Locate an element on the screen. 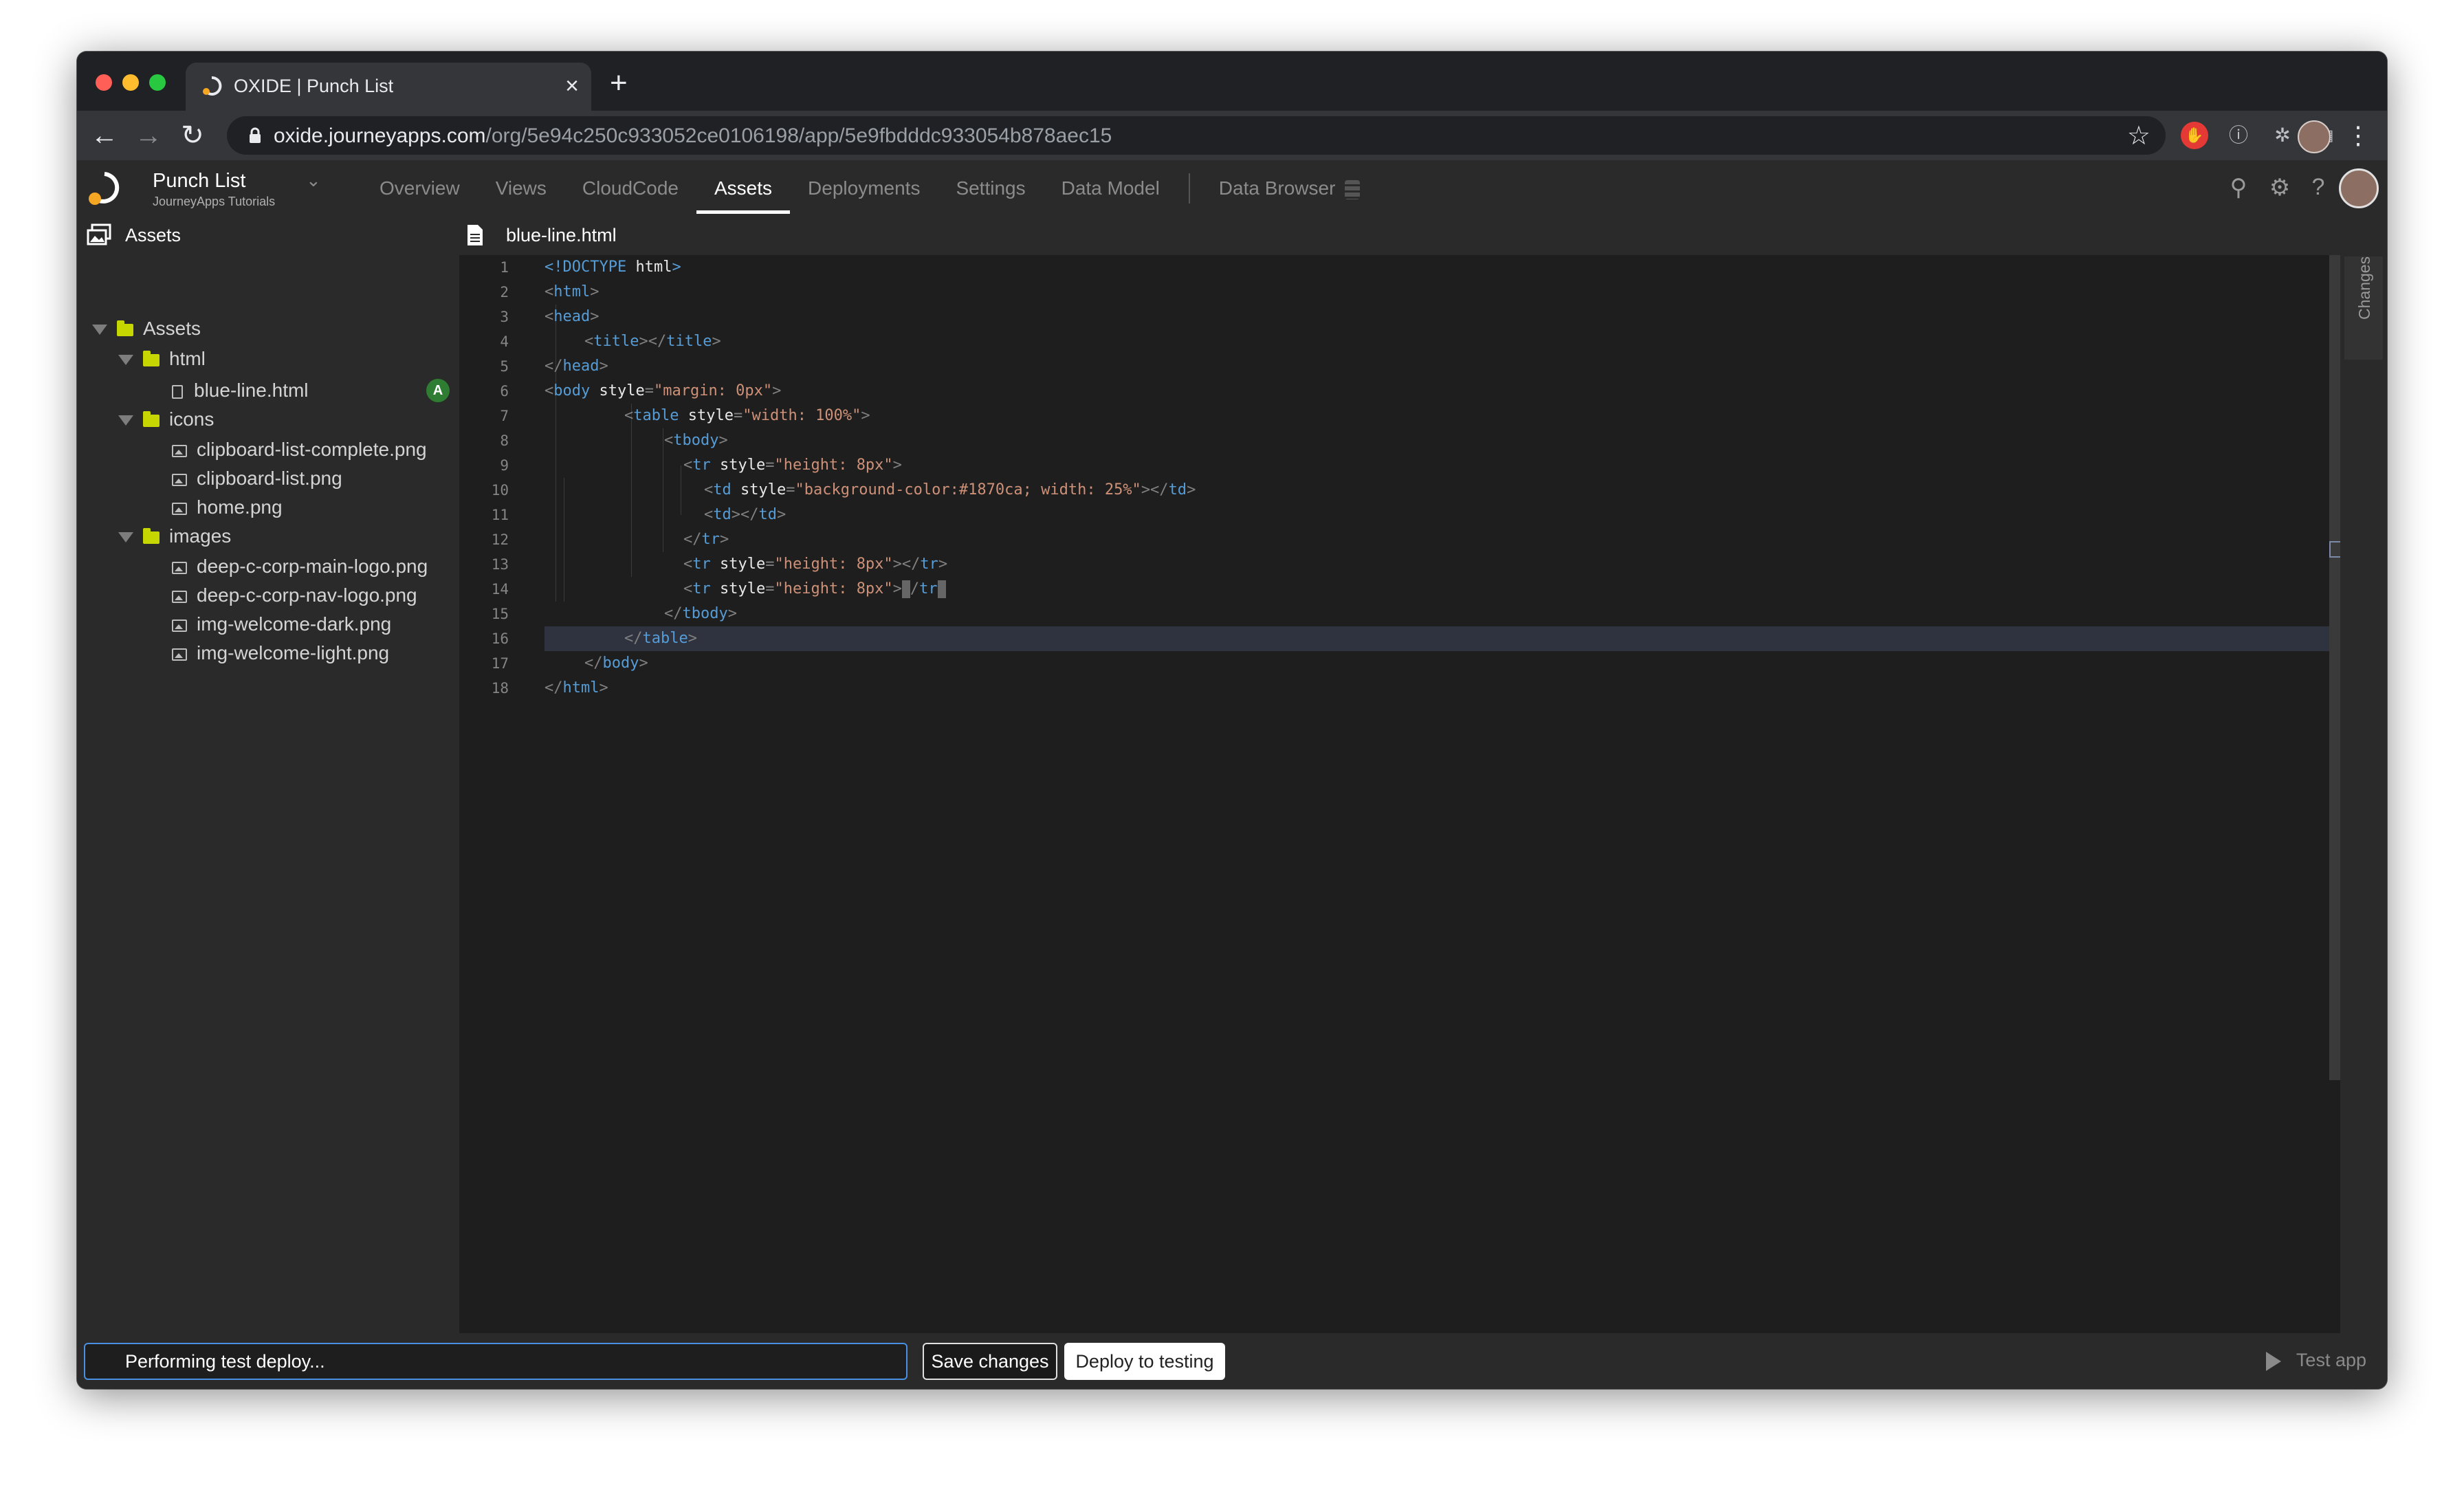 Image resolution: width=2464 pixels, height=1492 pixels. tab-deployments: Deployments is located at coordinates (864, 188).